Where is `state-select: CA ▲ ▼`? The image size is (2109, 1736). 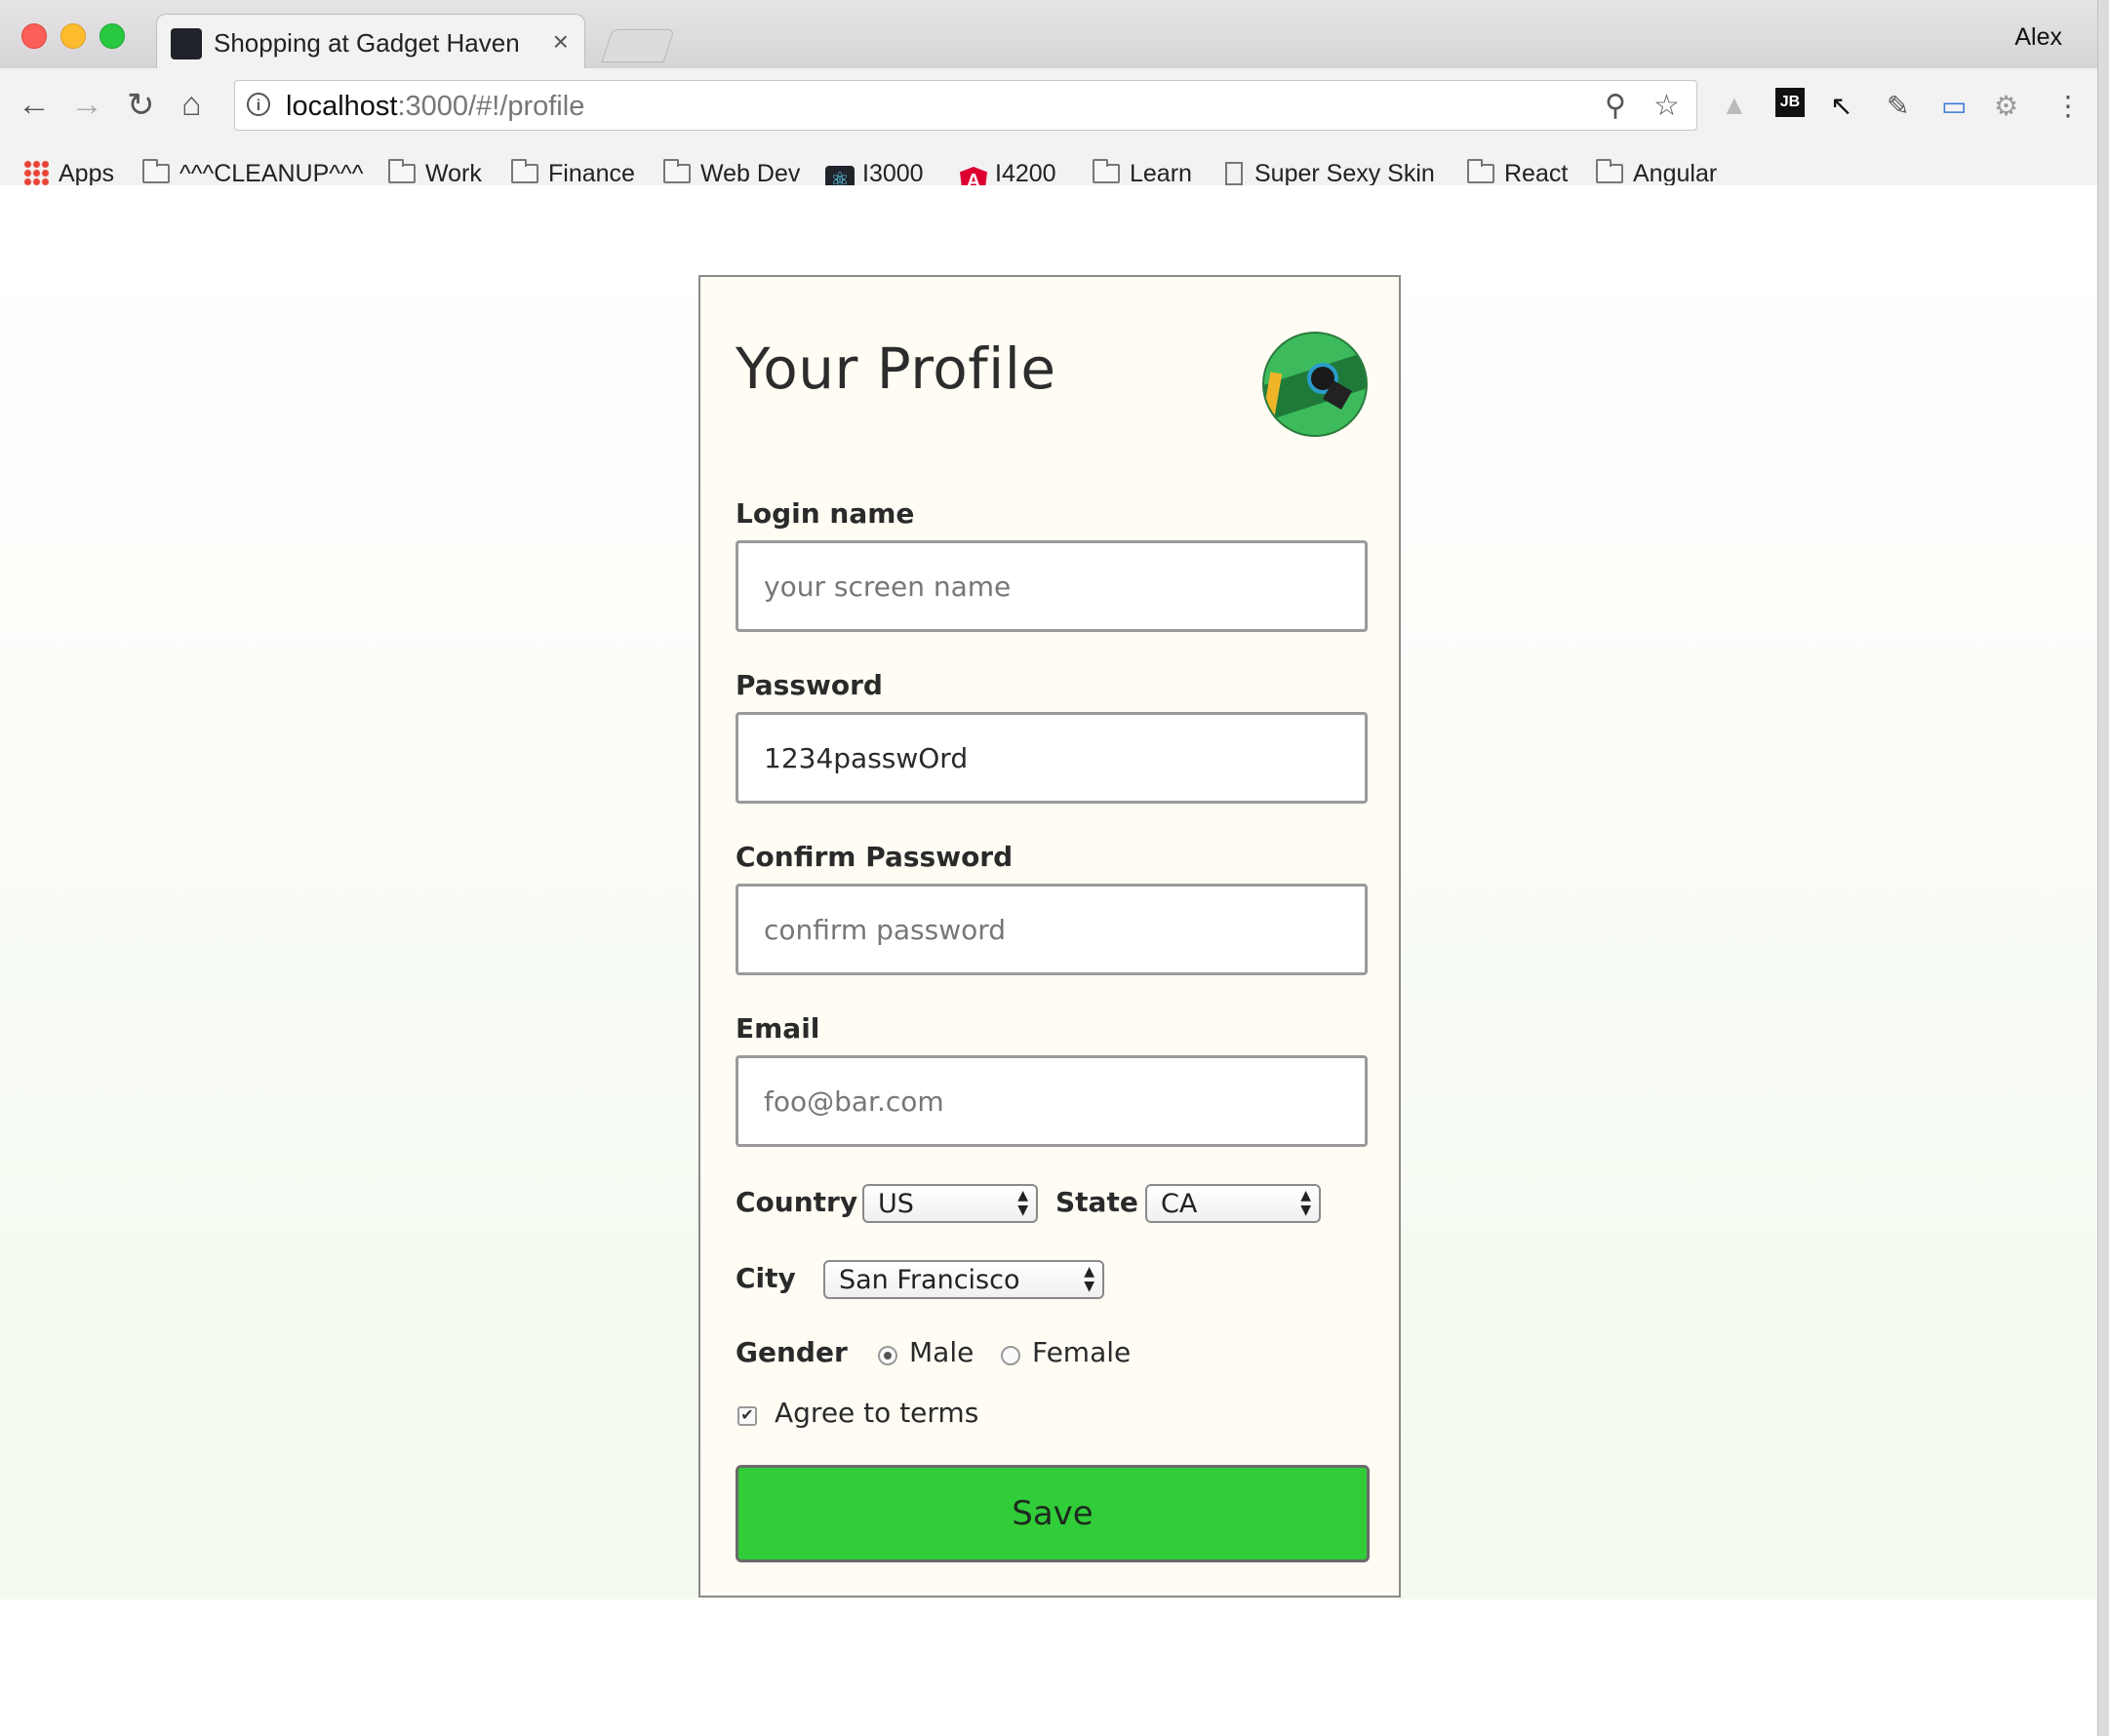
state-select: CA ▲ ▼ is located at coordinates (1233, 1203).